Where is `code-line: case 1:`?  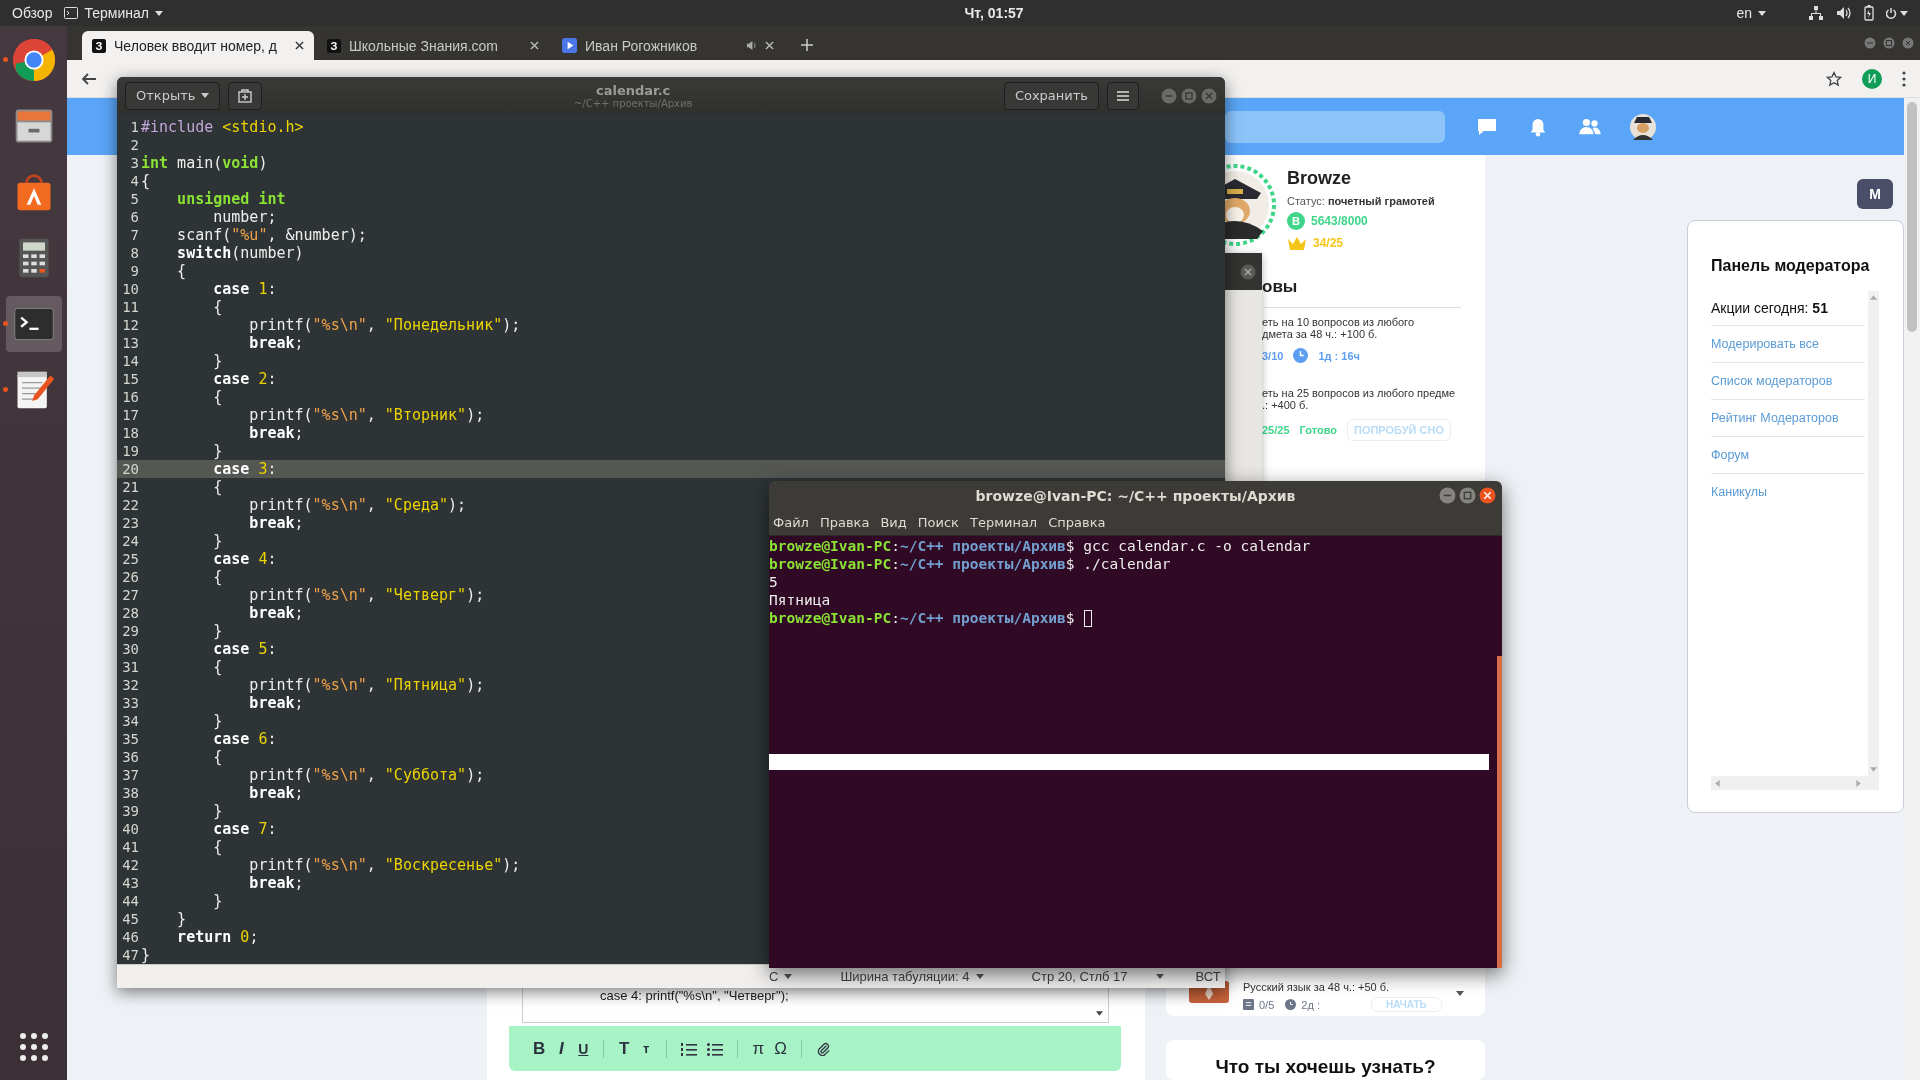 code-line: case 1: is located at coordinates (244, 289).